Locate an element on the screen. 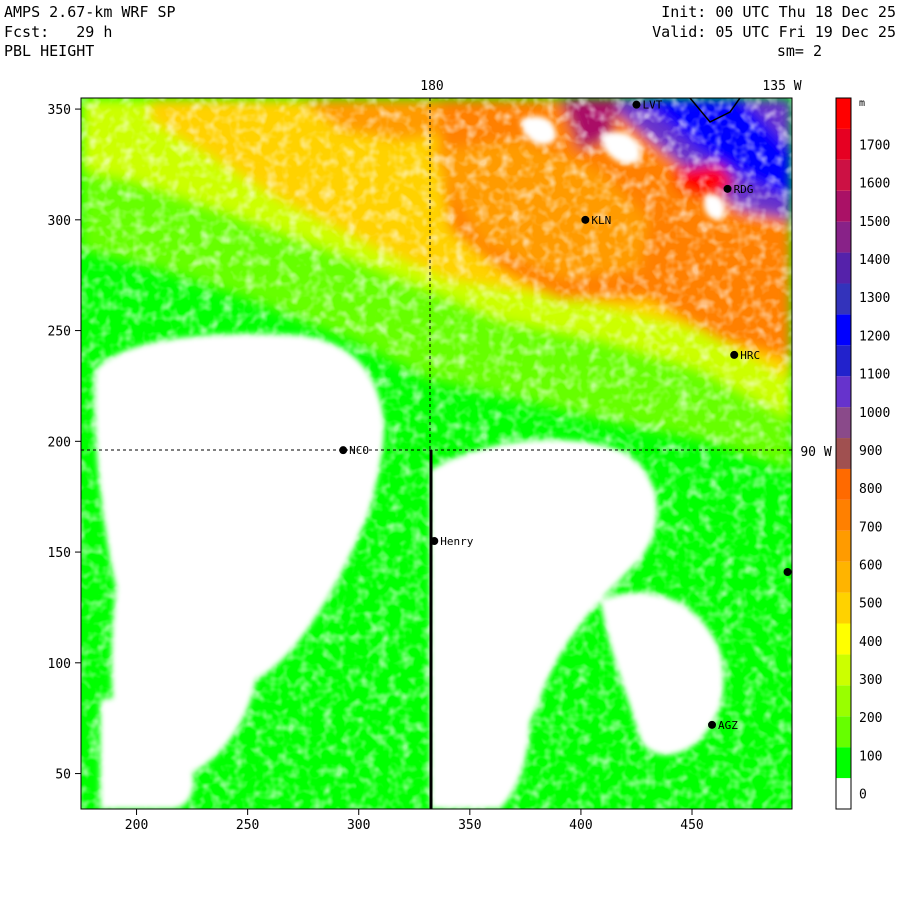 The image size is (900, 900). colorbar-label: 0 is located at coordinates (863, 795).